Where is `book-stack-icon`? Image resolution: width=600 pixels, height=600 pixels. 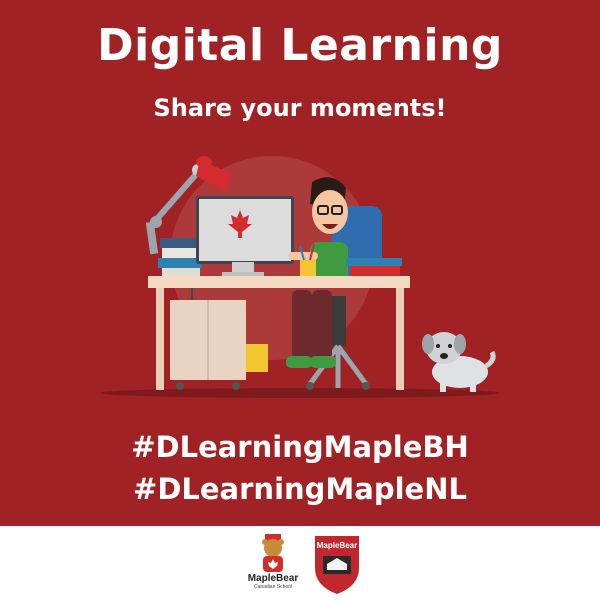 book-stack-icon is located at coordinates (180, 258).